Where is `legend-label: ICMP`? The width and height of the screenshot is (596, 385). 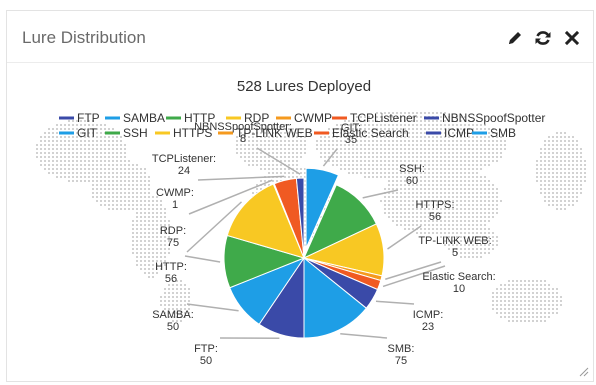
legend-label: ICMP is located at coordinates (459, 133).